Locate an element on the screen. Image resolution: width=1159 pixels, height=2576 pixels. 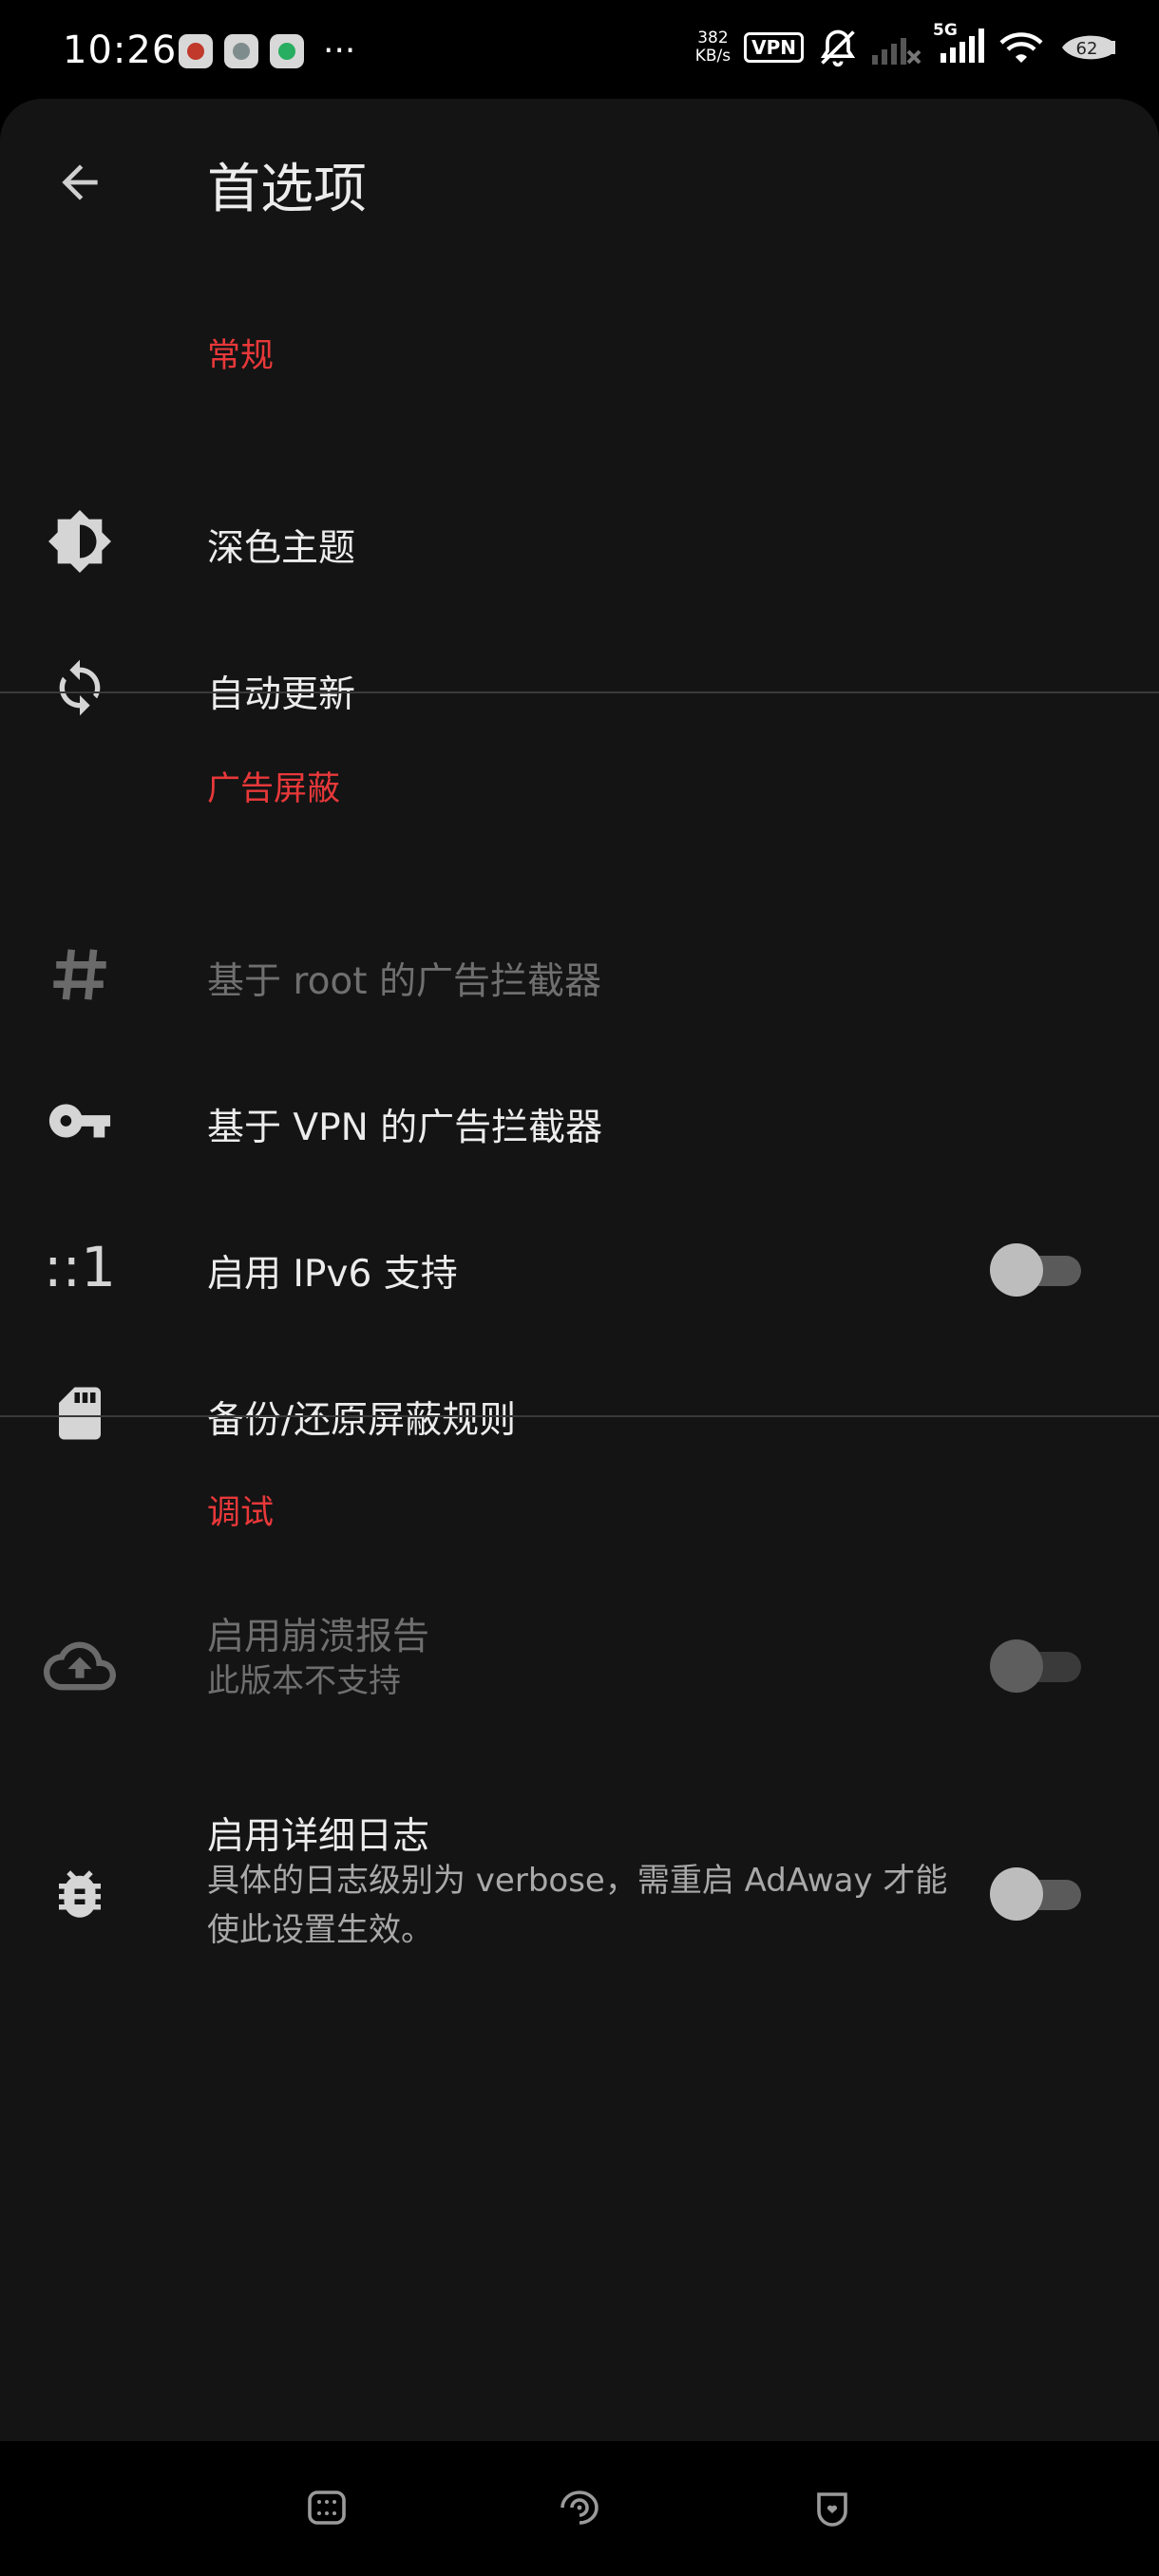
section-header-general: 常规 is located at coordinates (241, 356).